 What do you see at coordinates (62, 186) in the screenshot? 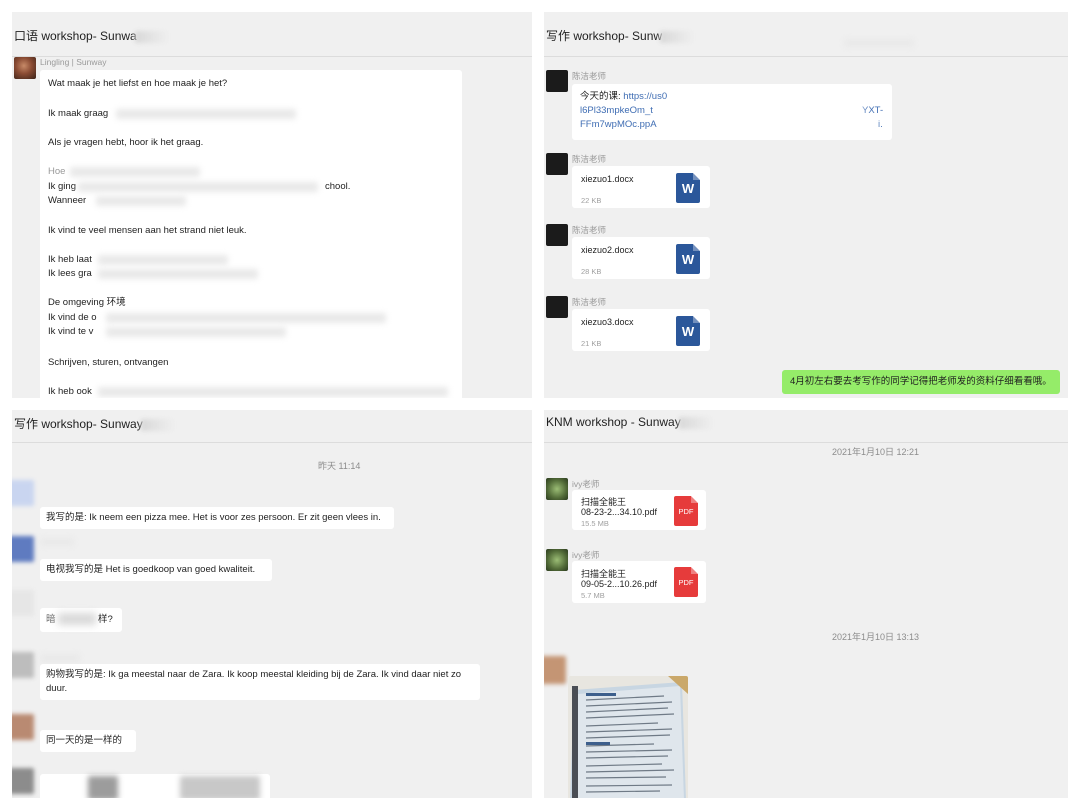
I see `message-line: Ik ging` at bounding box center [62, 186].